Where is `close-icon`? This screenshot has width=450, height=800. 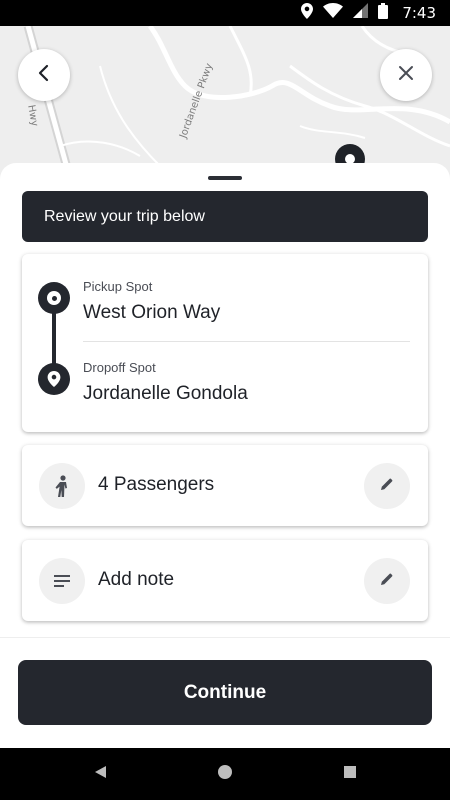 close-icon is located at coordinates (406, 75).